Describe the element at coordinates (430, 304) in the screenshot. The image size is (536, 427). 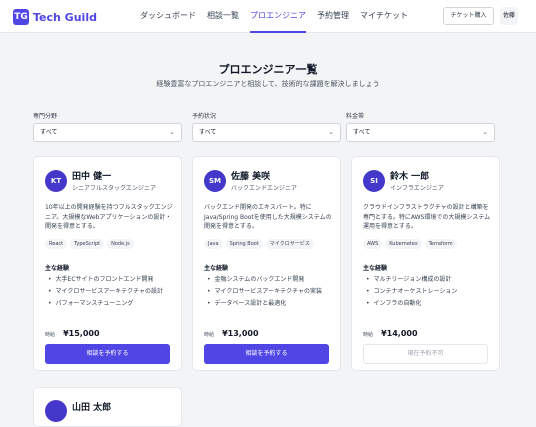
I see `experience-item: インフラの自動化` at that location.